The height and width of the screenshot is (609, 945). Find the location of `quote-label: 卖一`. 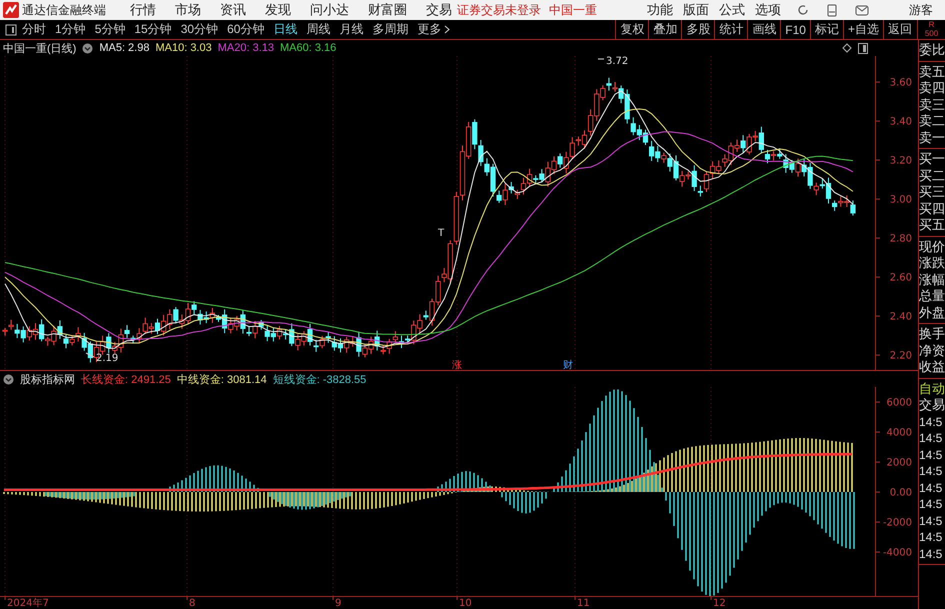

quote-label: 卖一 is located at coordinates (932, 138).